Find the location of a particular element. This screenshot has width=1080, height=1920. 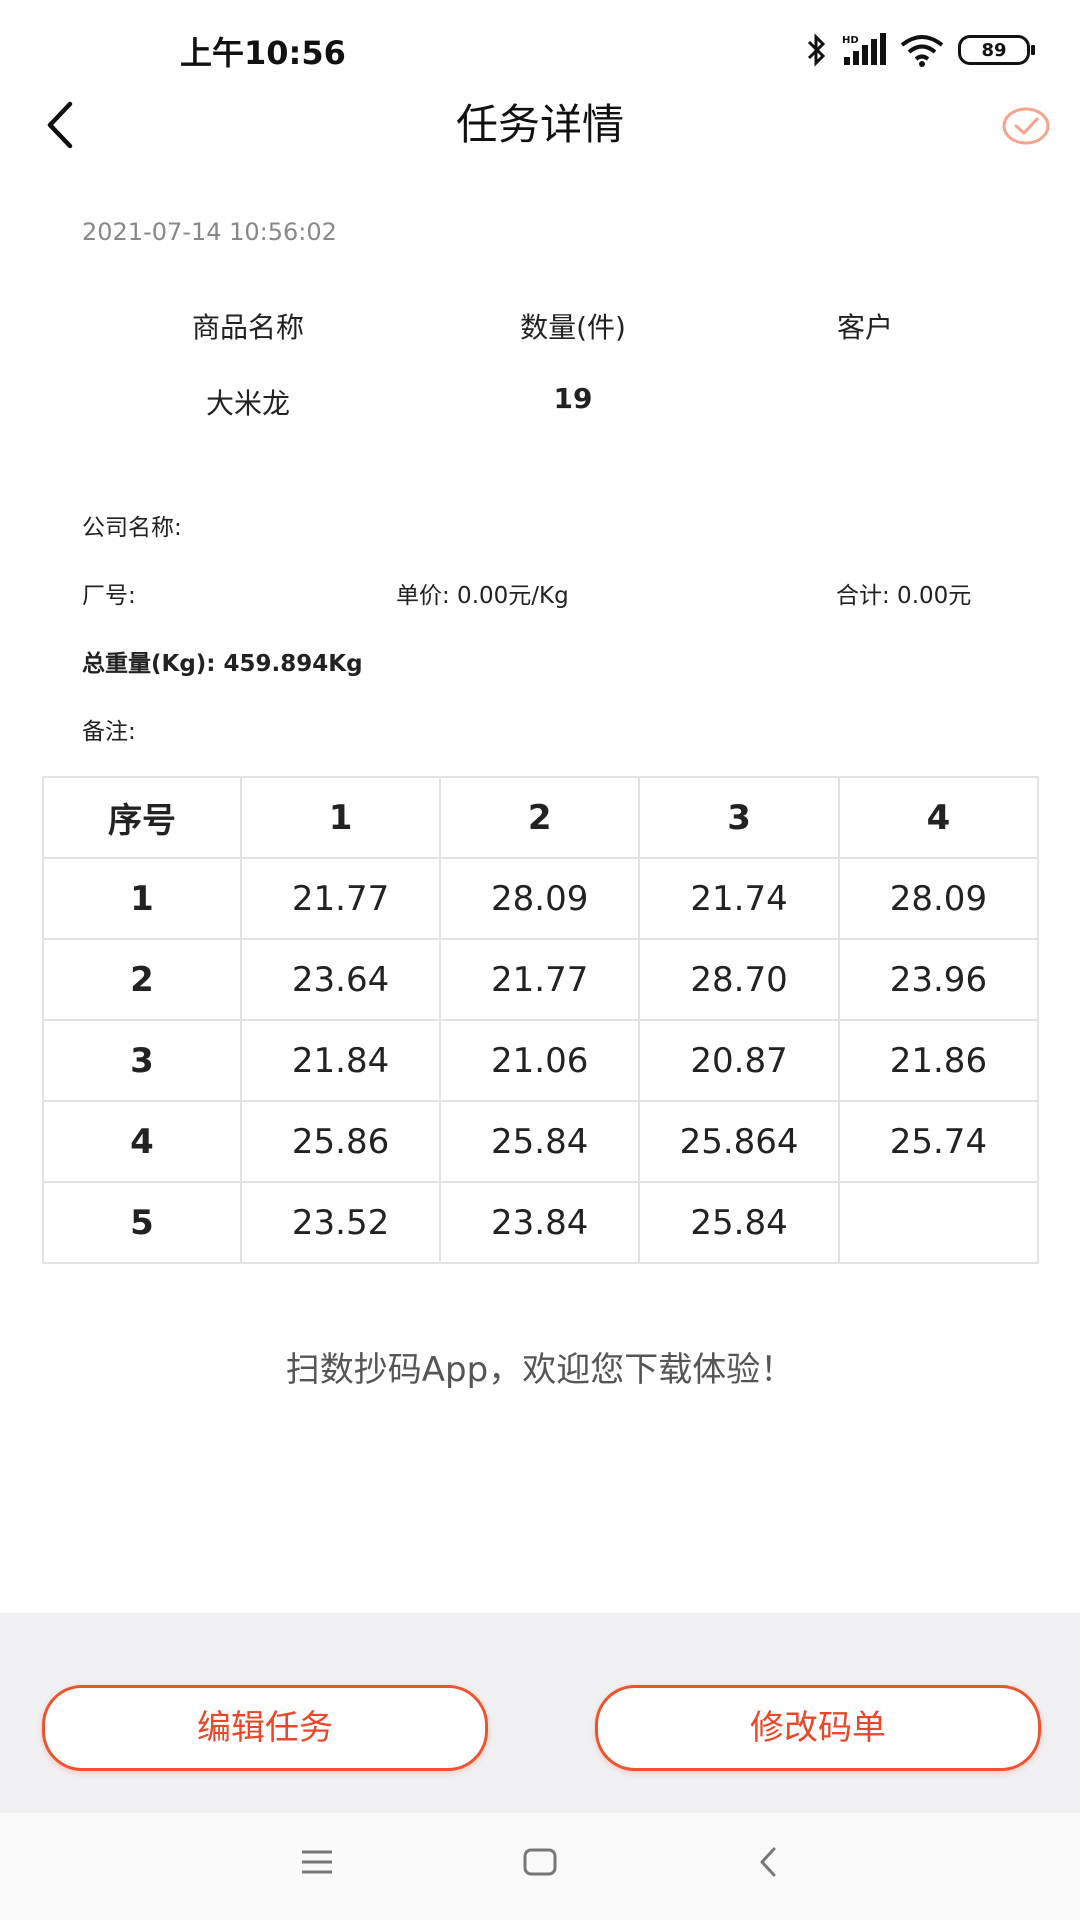

total-amount: 合计: 0.00元 is located at coordinates (904, 596).